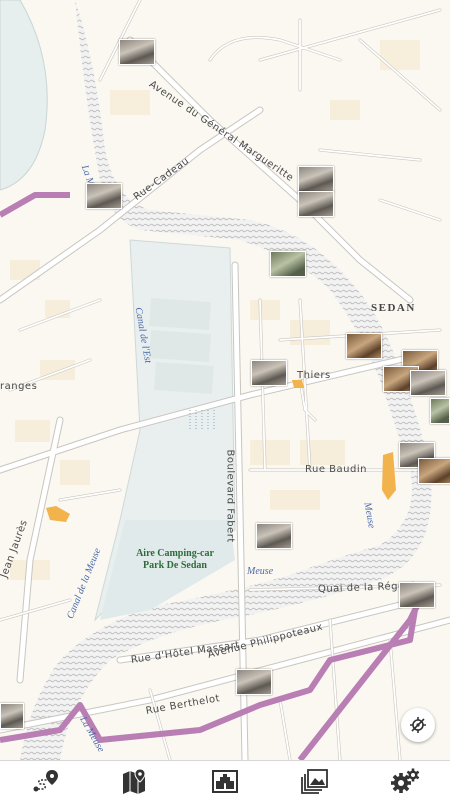  I want to click on tab-map, so click(135, 781).